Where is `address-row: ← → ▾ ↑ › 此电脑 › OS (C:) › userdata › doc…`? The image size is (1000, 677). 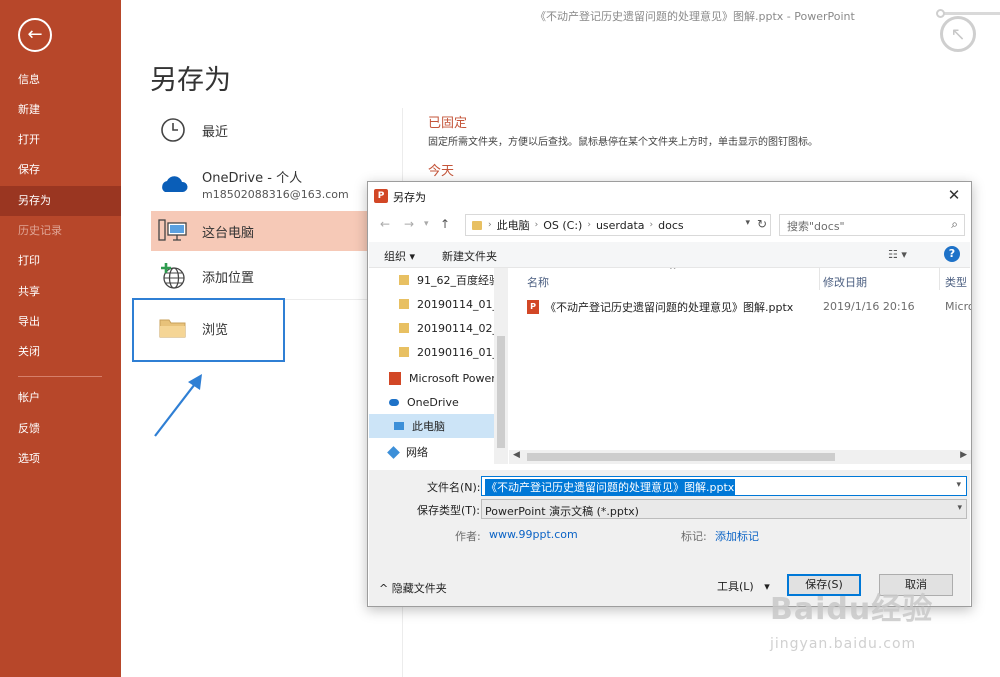 address-row: ← → ▾ ↑ › 此电脑 › OS (C:) › userdata › doc… is located at coordinates (669, 225).